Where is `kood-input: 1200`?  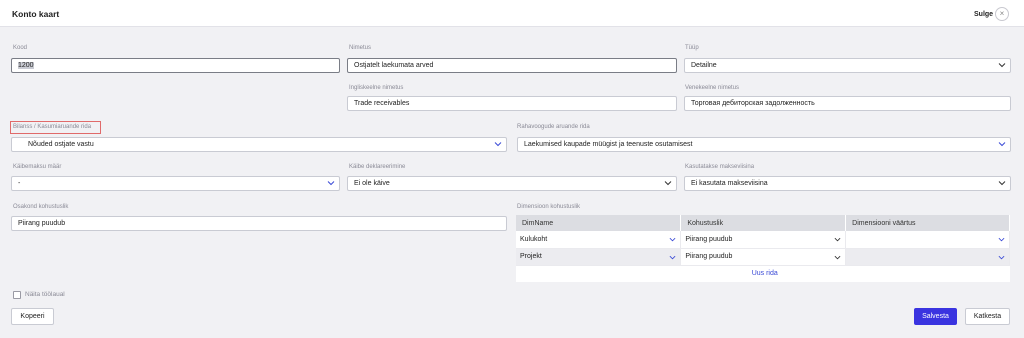 kood-input: 1200 is located at coordinates (175, 65).